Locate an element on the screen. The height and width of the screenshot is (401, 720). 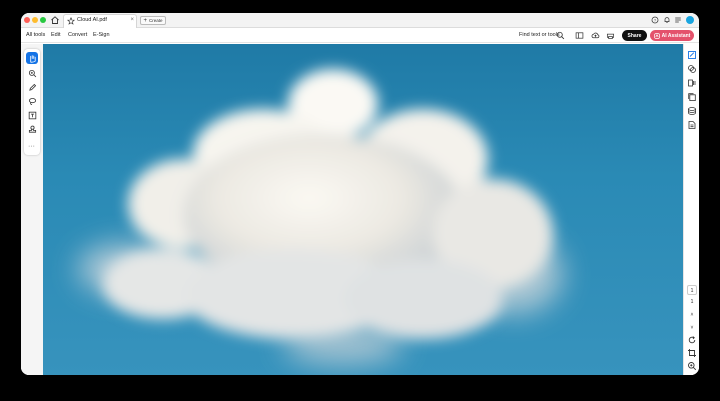
star-icon is located at coordinates (71, 21).